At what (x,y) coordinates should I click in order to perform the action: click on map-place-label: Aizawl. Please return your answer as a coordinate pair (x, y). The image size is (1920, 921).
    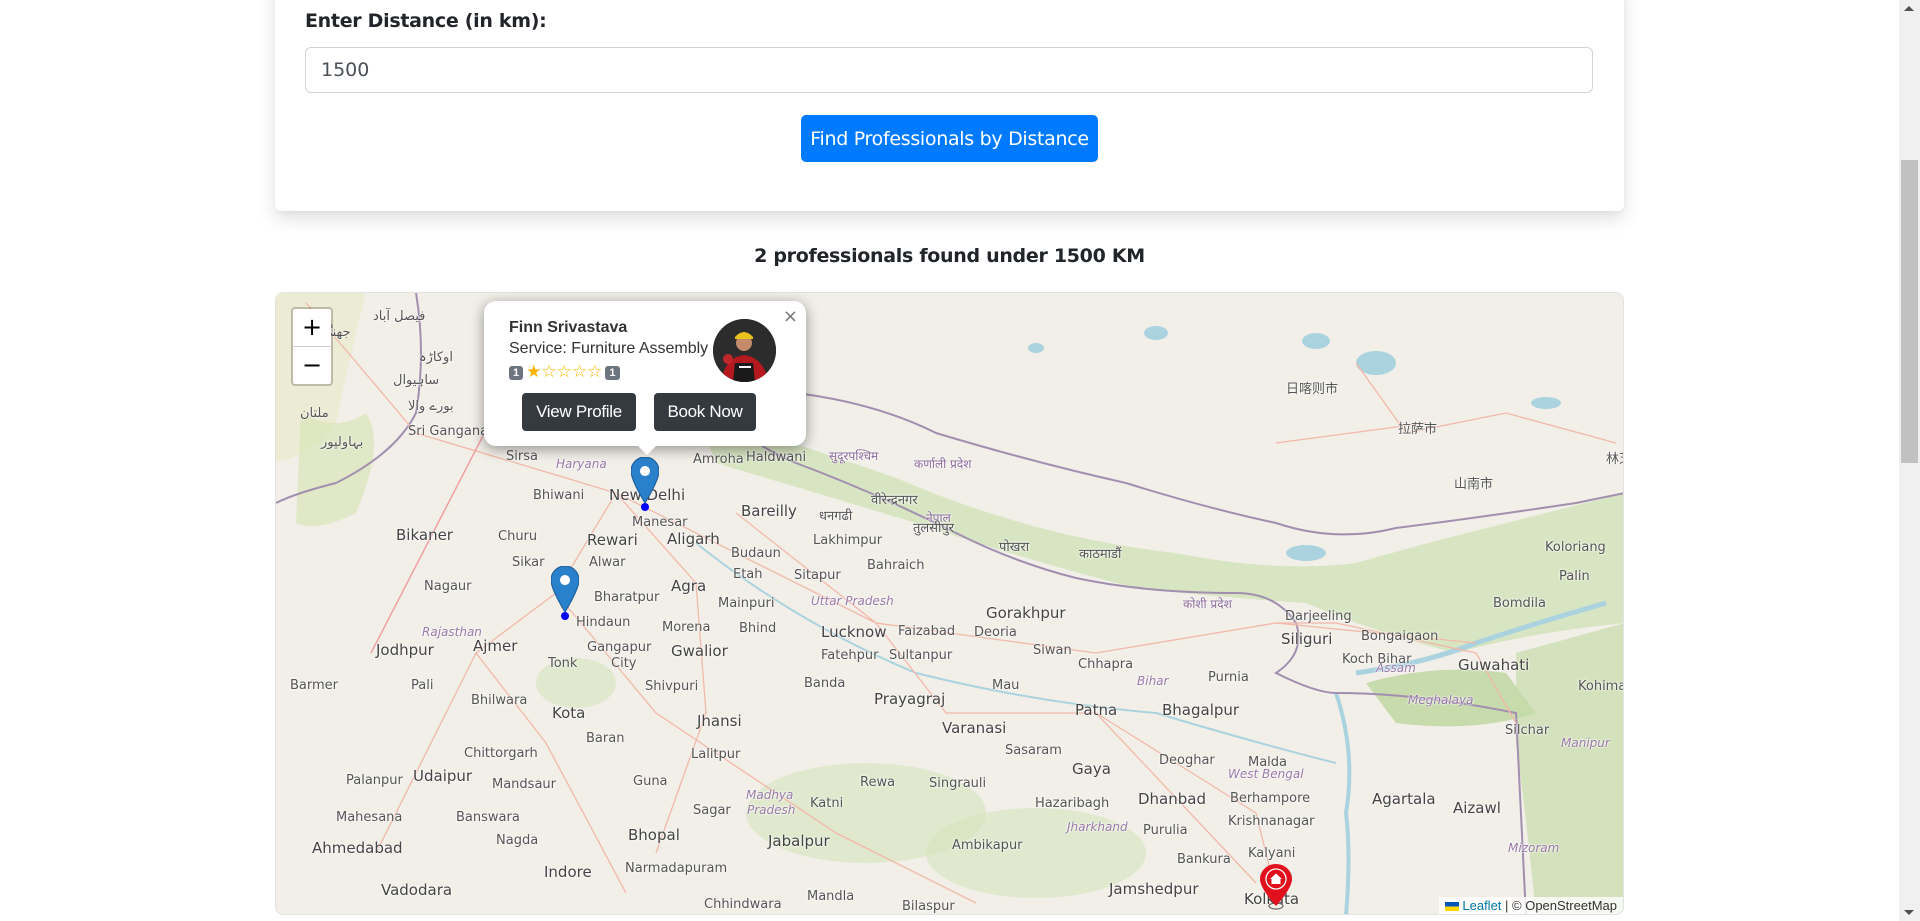
    Looking at the image, I should click on (1477, 808).